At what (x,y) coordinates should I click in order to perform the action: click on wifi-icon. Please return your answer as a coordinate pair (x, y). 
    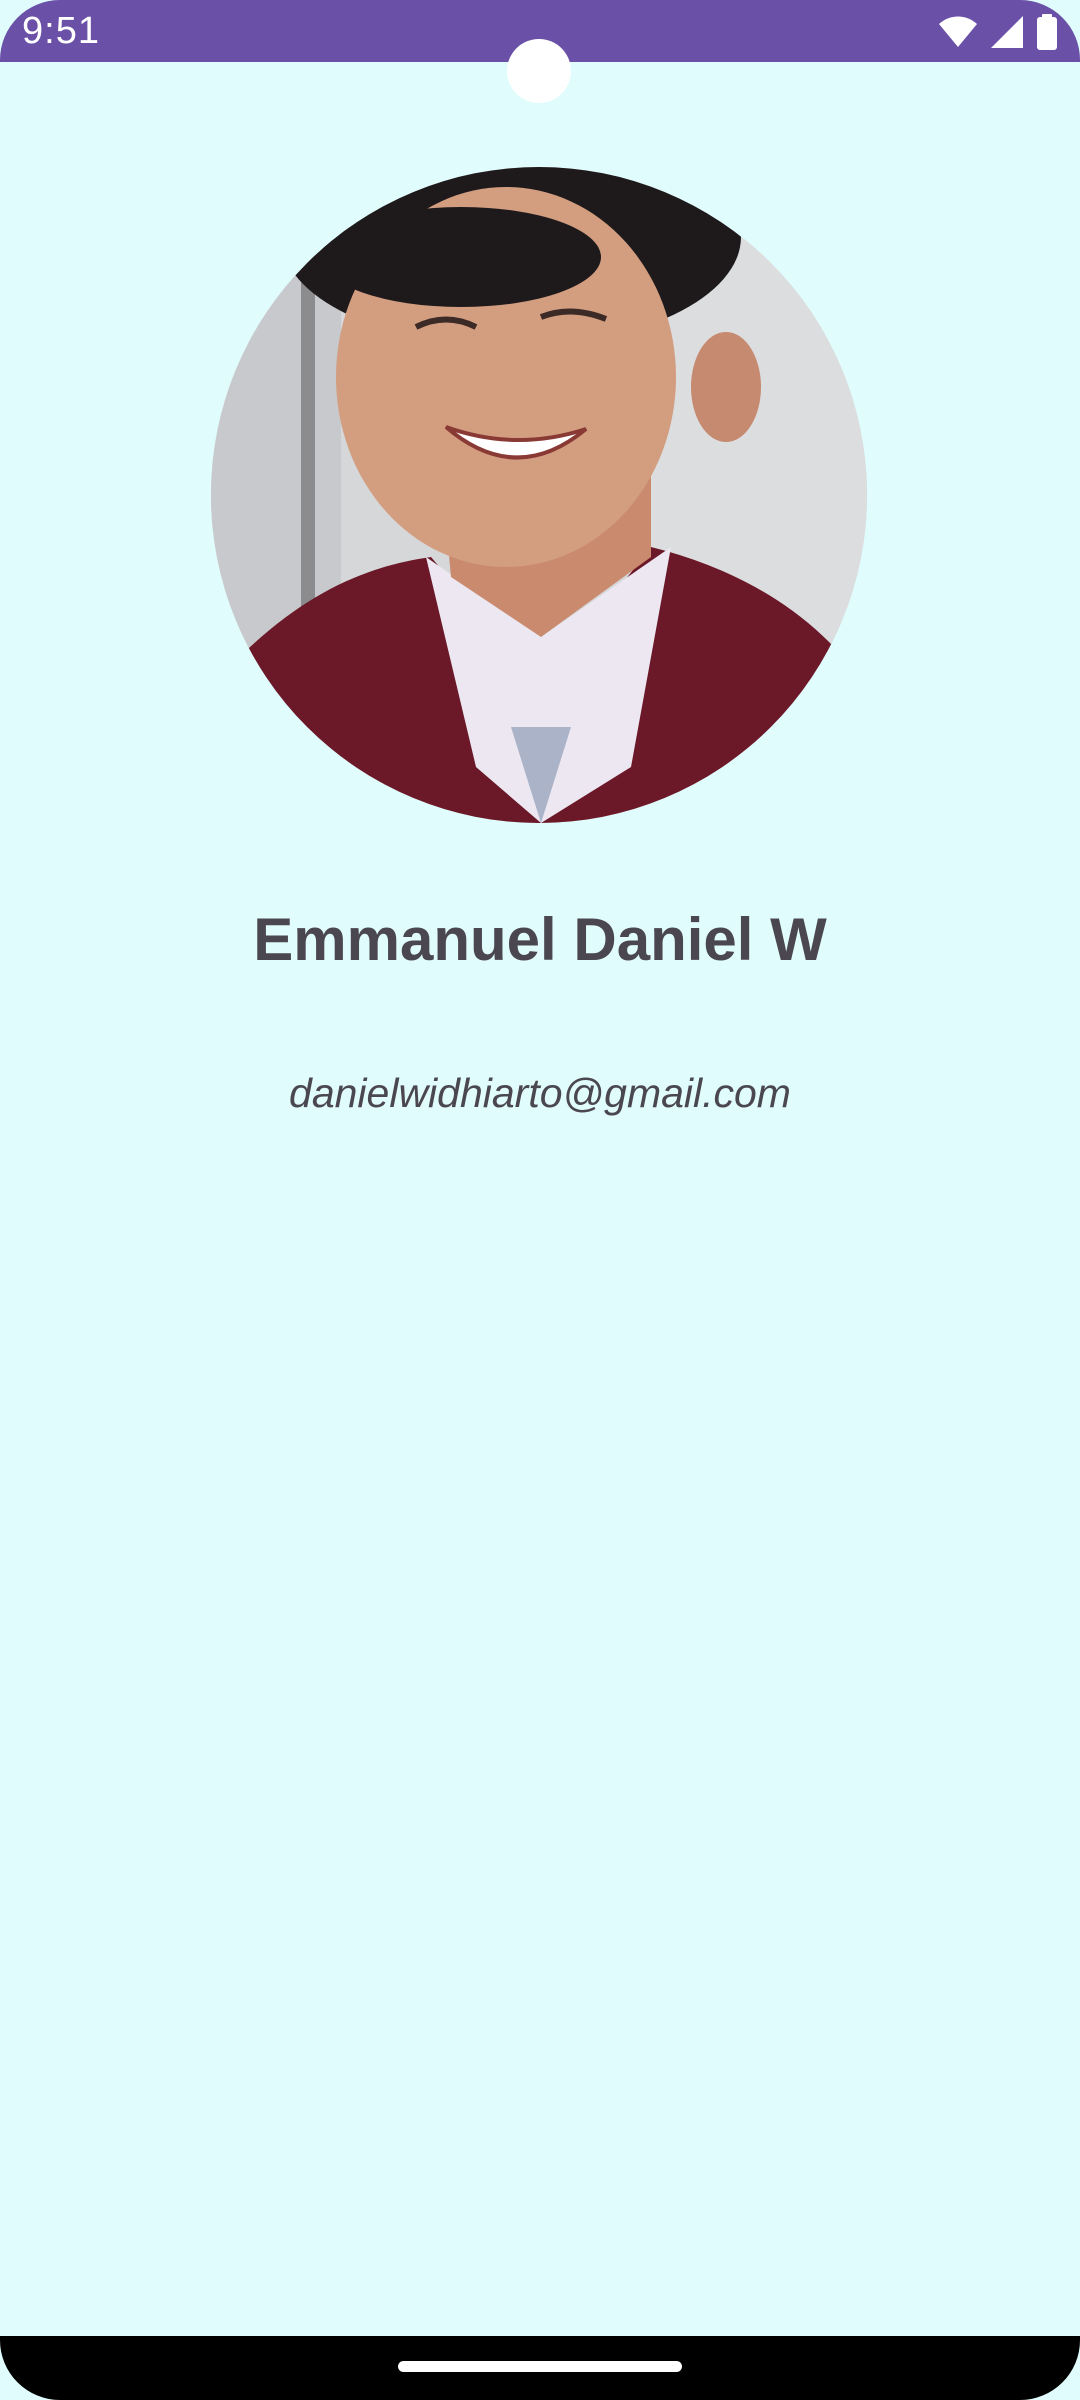
    Looking at the image, I should click on (958, 32).